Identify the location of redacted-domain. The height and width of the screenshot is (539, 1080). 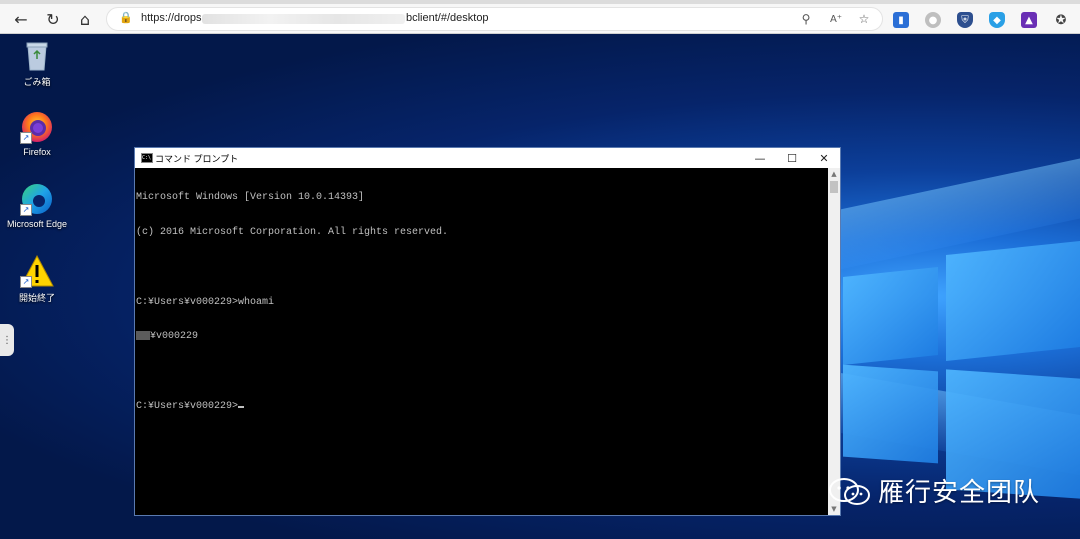
(143, 336).